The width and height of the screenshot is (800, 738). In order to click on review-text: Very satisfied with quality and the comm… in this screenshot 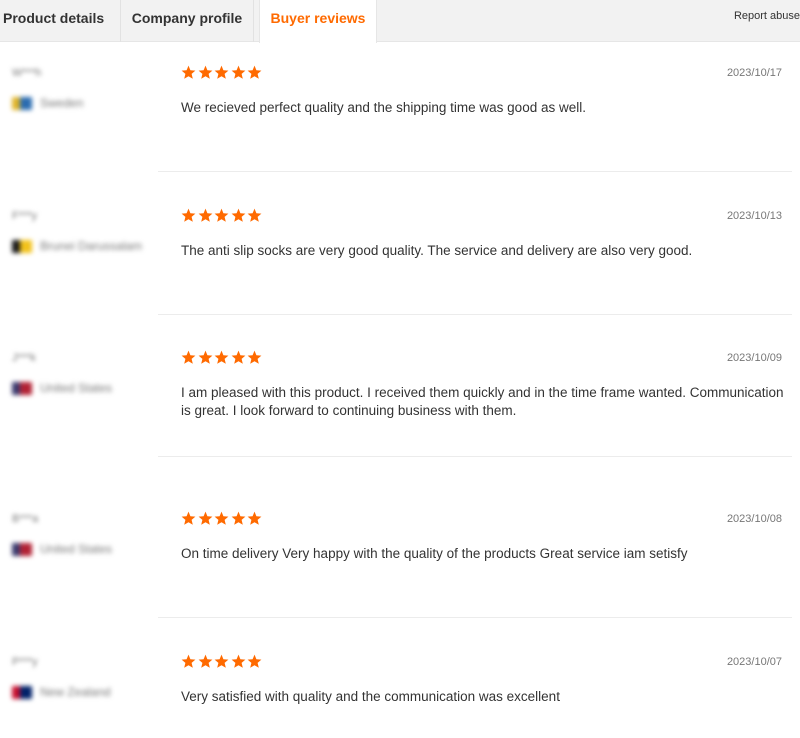, I will do `click(370, 696)`.